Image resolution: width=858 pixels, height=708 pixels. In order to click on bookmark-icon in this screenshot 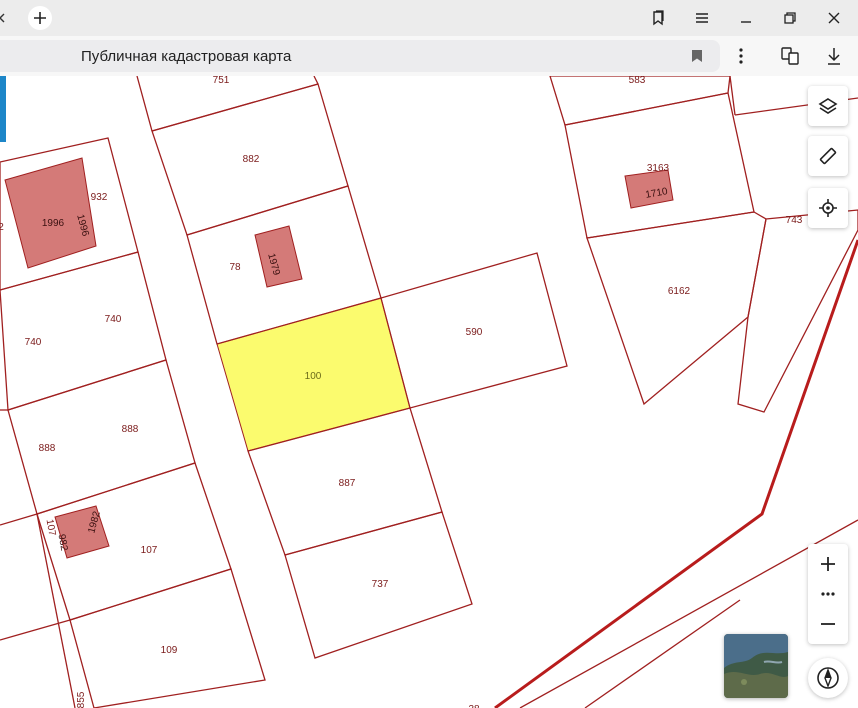, I will do `click(697, 56)`.